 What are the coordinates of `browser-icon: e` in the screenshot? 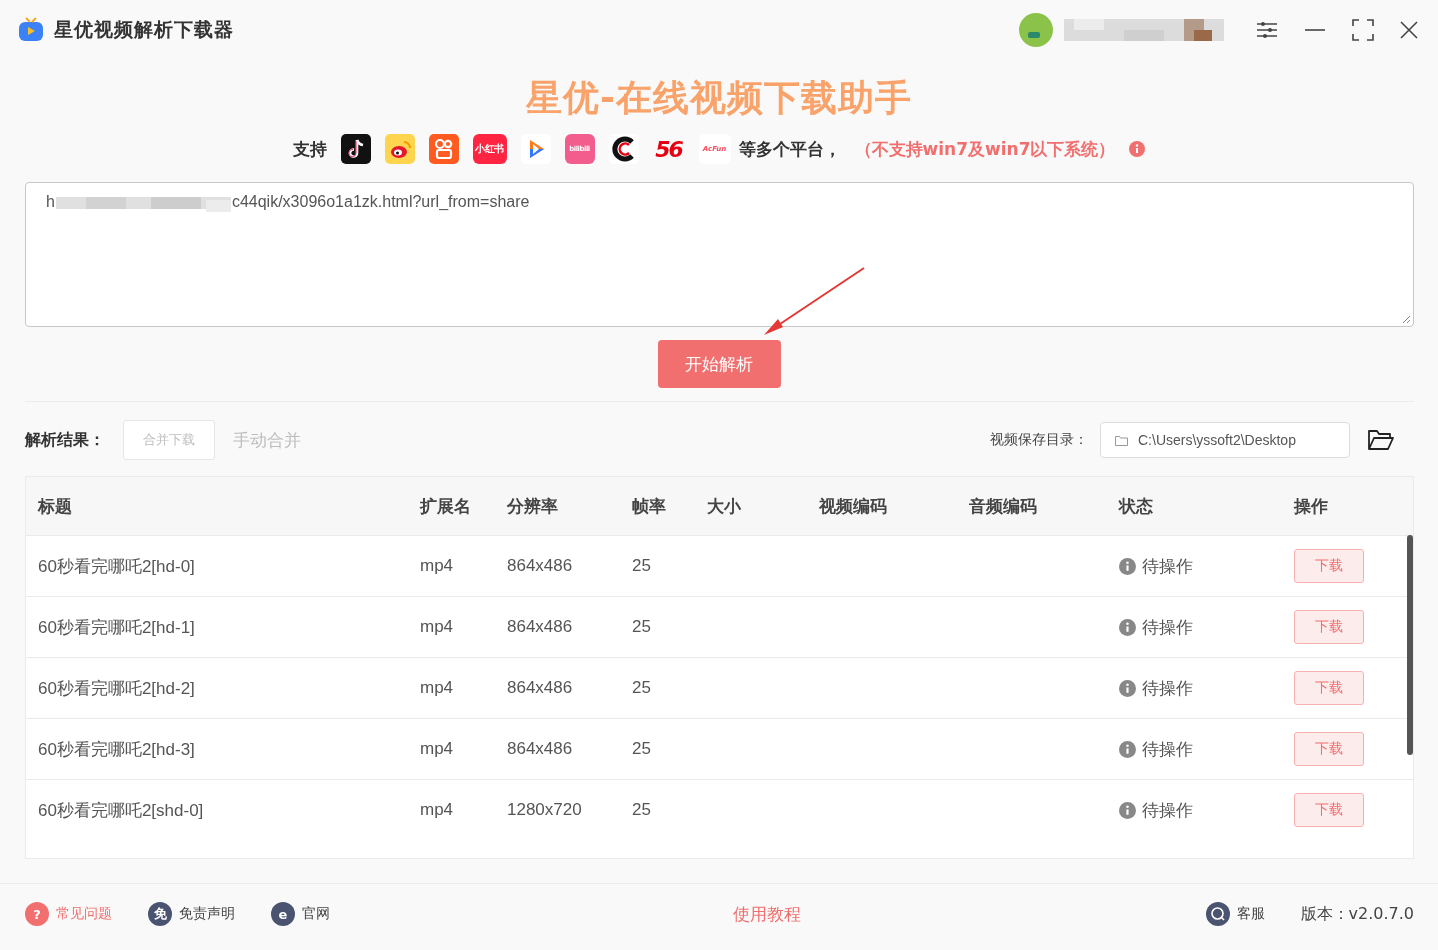 It's located at (283, 914).